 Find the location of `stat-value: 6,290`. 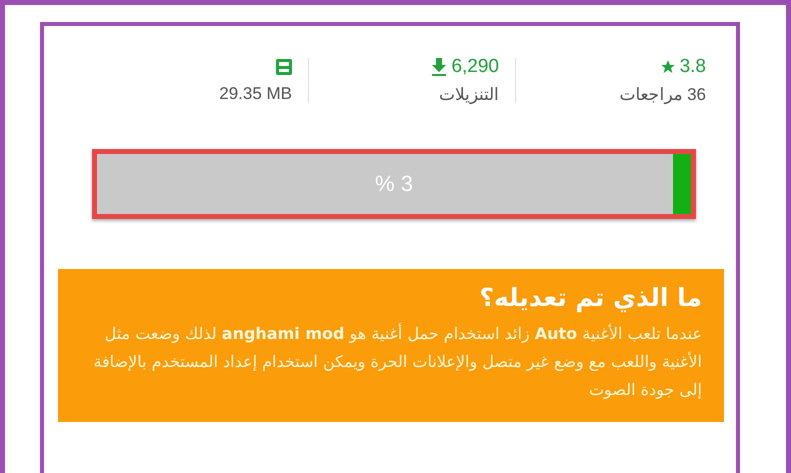

stat-value: 6,290 is located at coordinates (475, 67).